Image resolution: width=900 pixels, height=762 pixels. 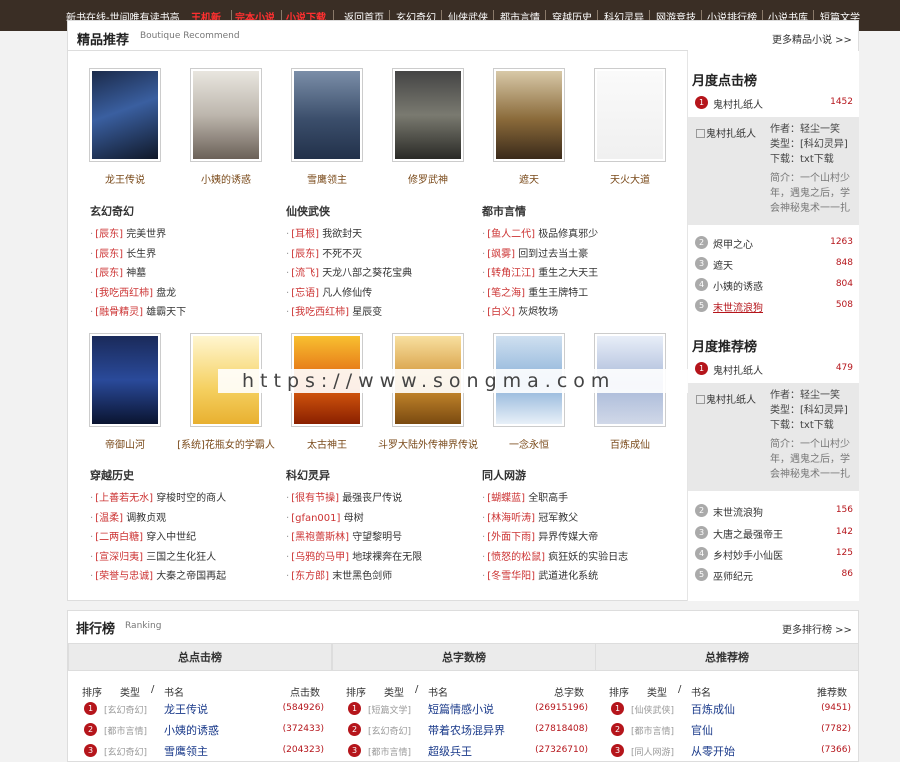 What do you see at coordinates (630, 443) in the screenshot?
I see `book-title: 百炼成仙` at bounding box center [630, 443].